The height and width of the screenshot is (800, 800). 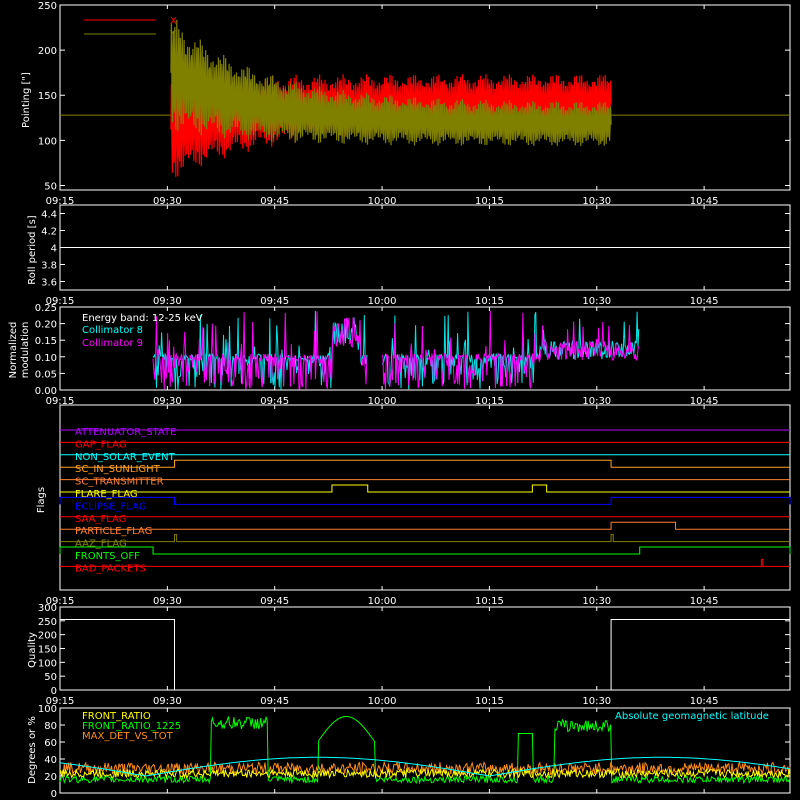 What do you see at coordinates (25, 350) in the screenshot?
I see `modulation-ylabel-line2: modulation` at bounding box center [25, 350].